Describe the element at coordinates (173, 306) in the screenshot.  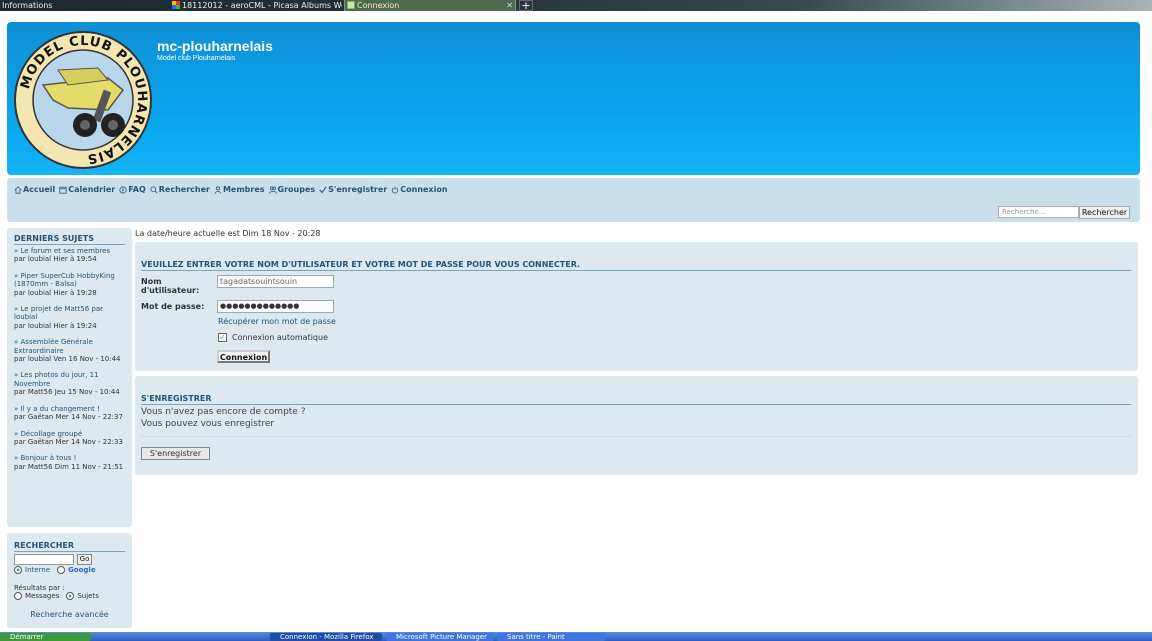
I see `password-label: Mot de passe:` at that location.